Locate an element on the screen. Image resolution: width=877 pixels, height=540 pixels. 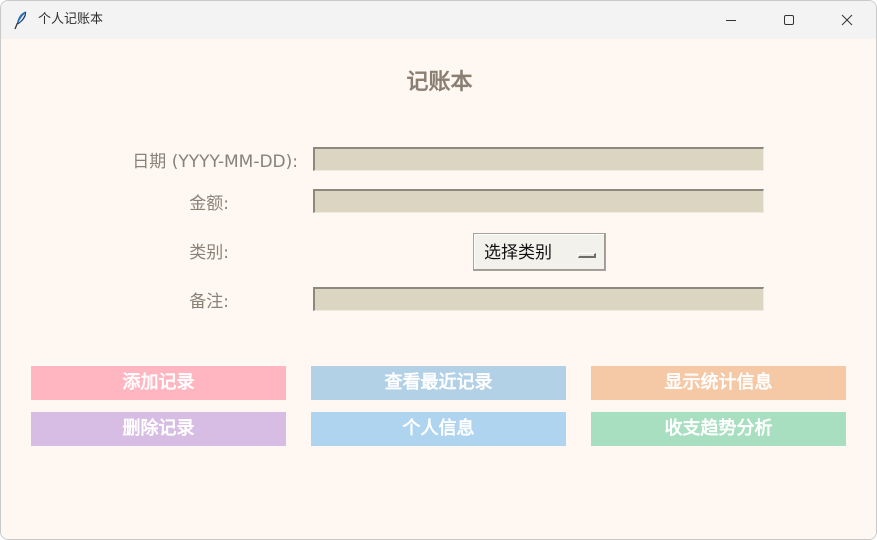
close-icon is located at coordinates (847, 20).